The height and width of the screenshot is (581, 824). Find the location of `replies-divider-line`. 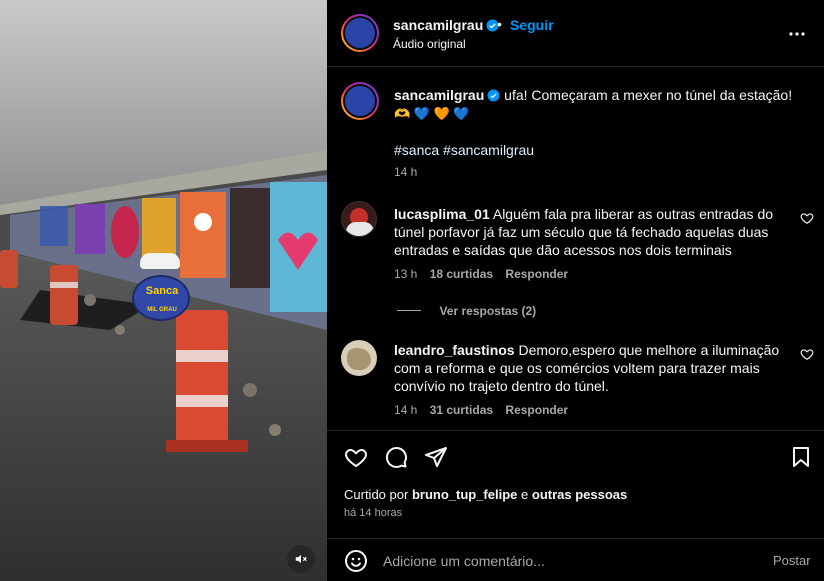

replies-divider-line is located at coordinates (409, 311).